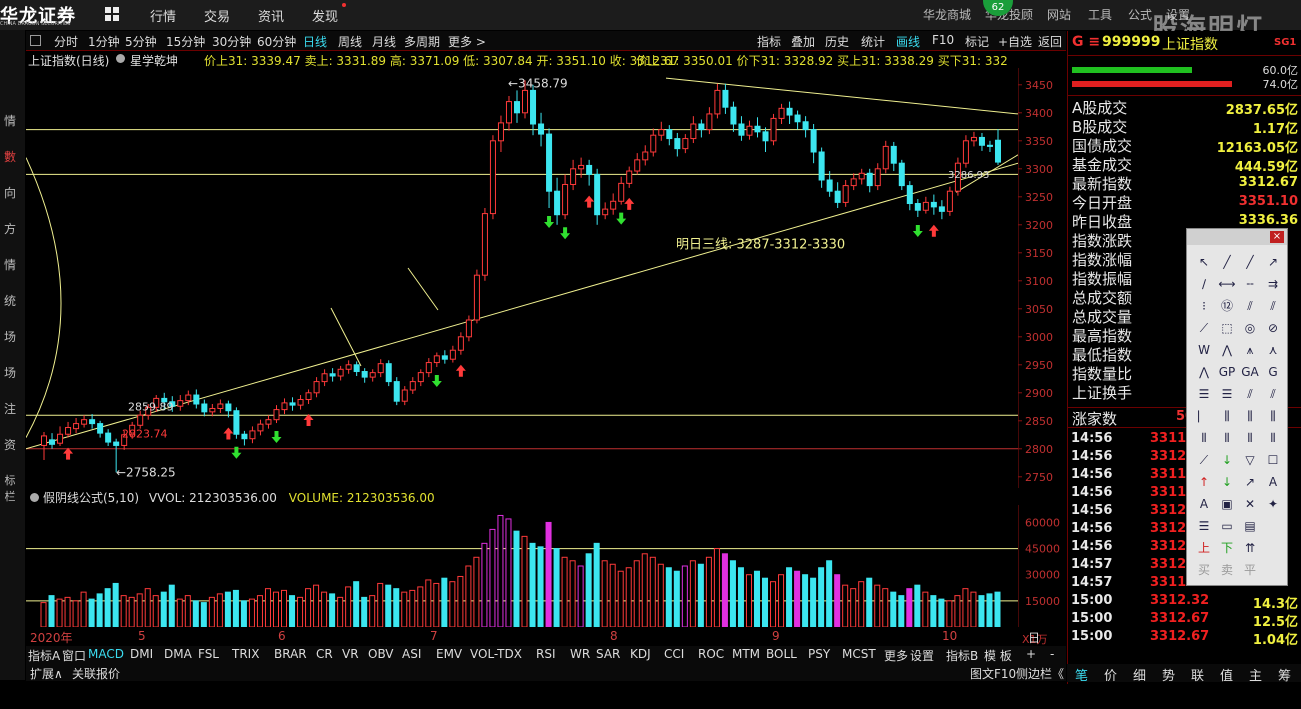  I want to click on ray-icon: ↗, so click(1273, 262).